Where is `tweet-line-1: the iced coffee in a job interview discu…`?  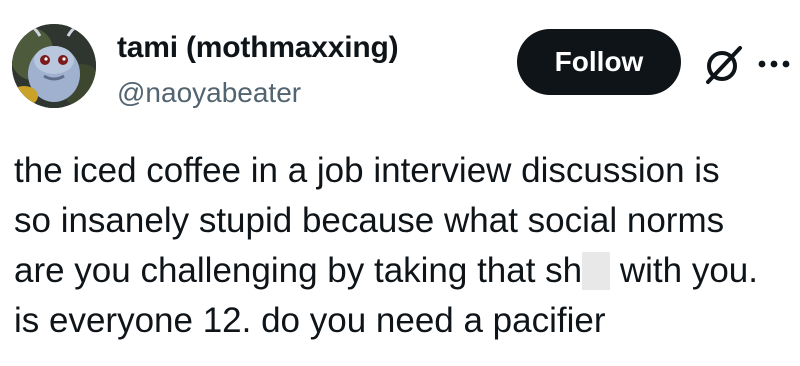
tweet-line-1: the iced coffee in a job interview discu… is located at coordinates (367, 170).